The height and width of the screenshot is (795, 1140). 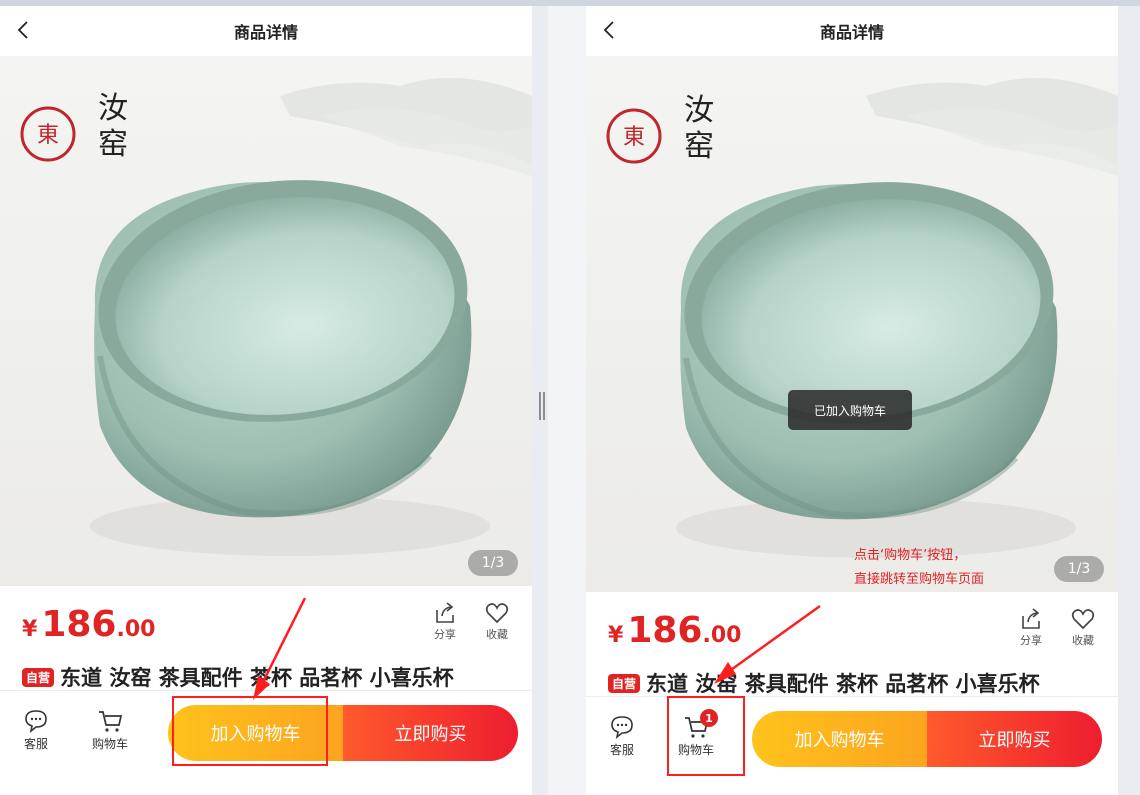 What do you see at coordinates (919, 579) in the screenshot?
I see `annotation-line-2: 直接跳转至购物车页面` at bounding box center [919, 579].